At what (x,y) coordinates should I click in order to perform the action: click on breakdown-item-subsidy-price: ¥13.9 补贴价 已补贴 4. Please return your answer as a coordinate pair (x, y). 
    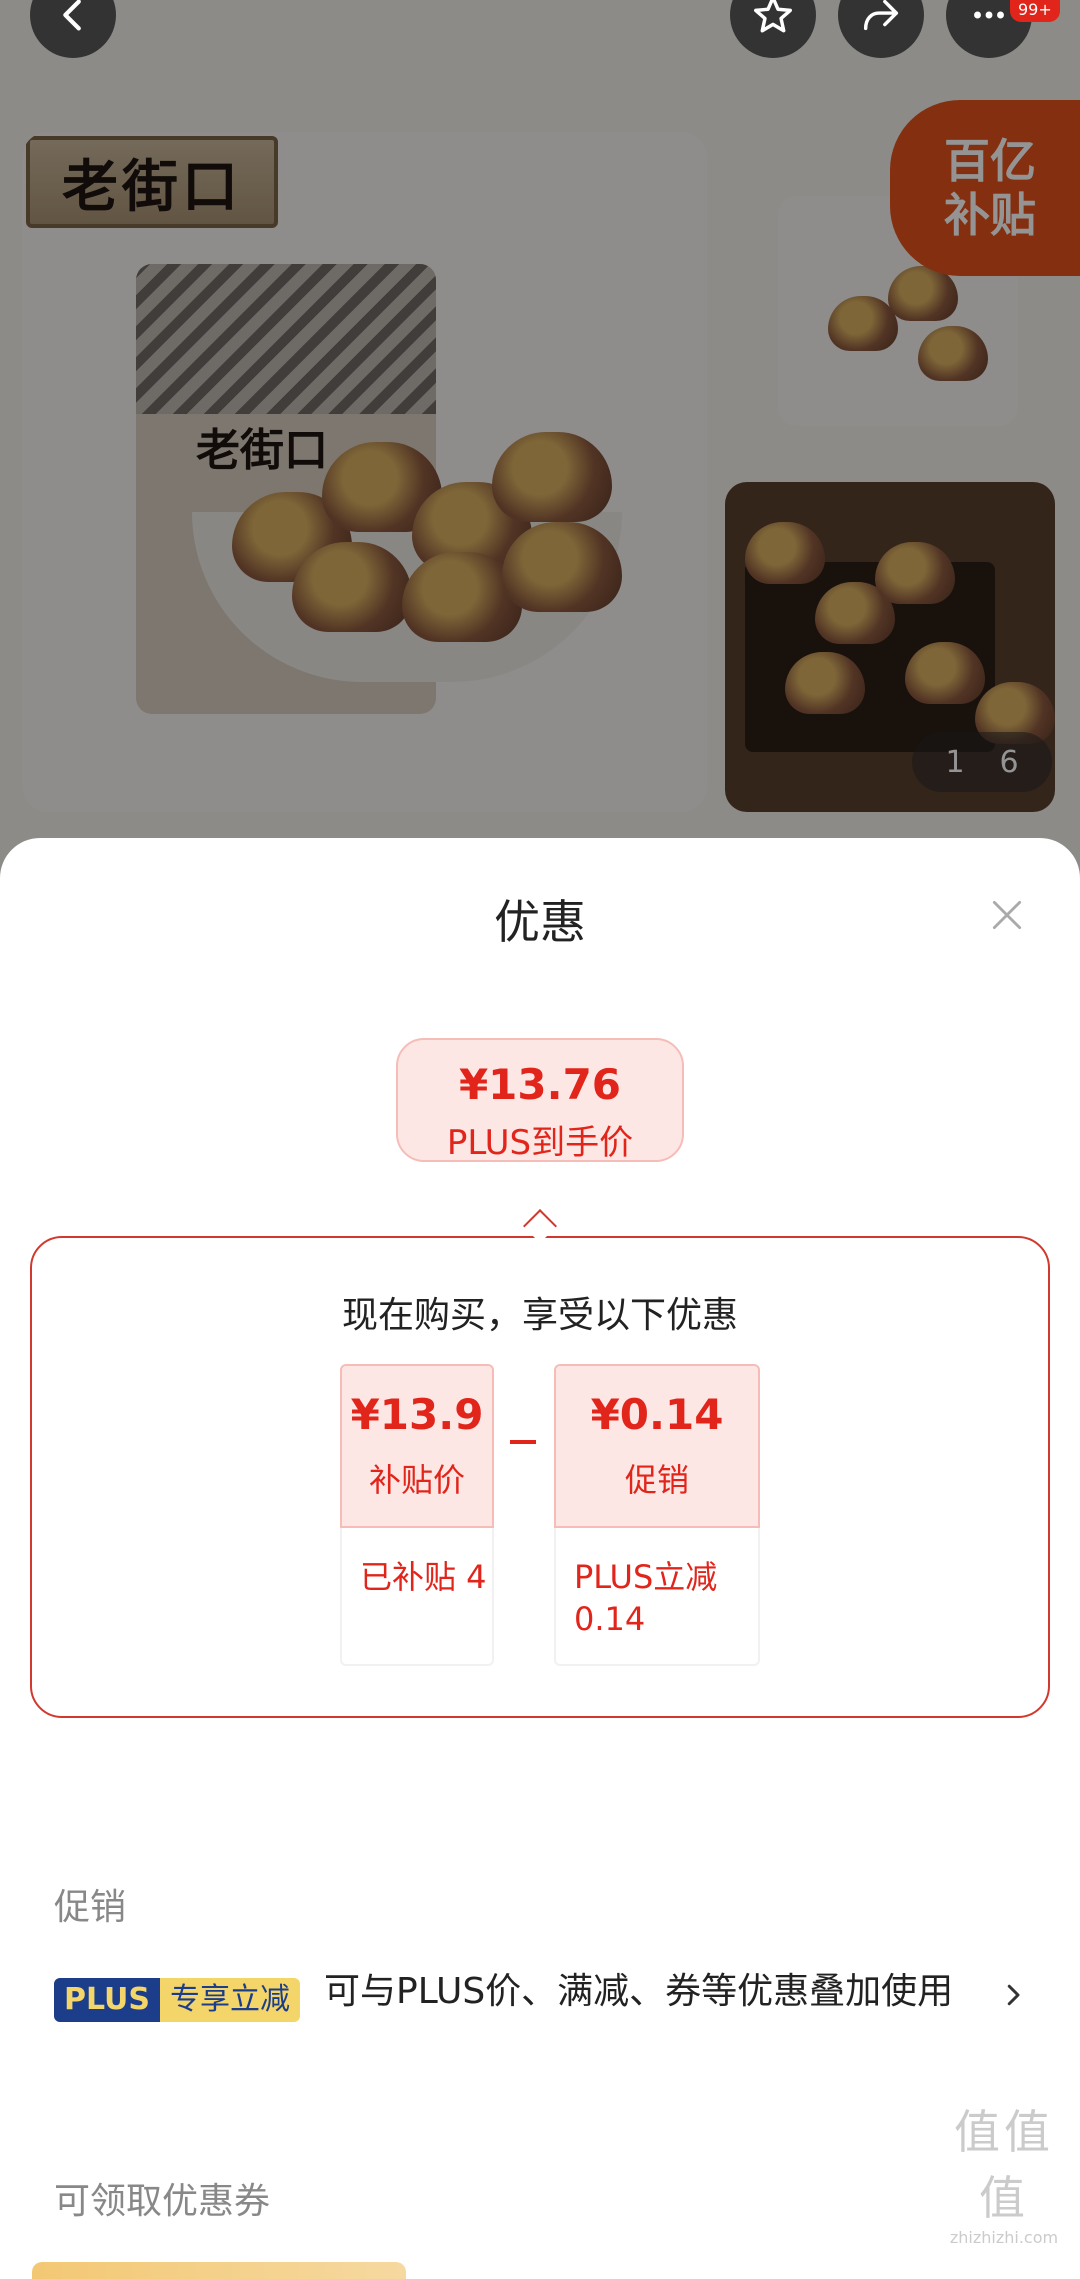
    Looking at the image, I should click on (417, 1515).